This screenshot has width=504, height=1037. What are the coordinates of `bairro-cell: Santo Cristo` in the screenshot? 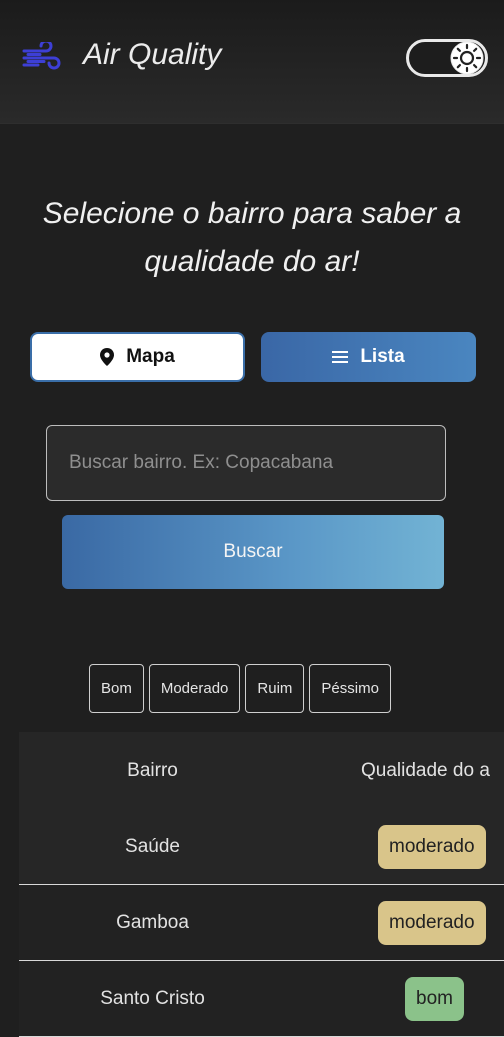 It's located at (152, 998).